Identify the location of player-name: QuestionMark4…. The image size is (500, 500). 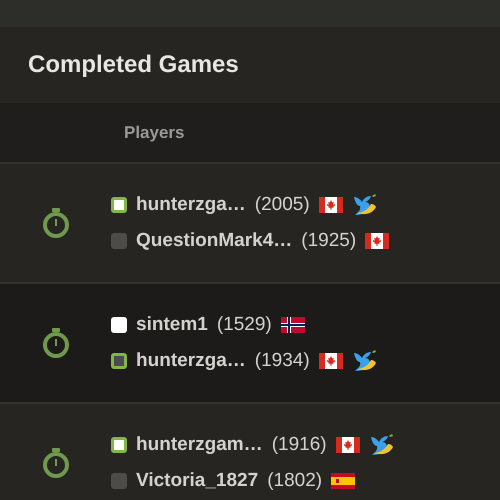
(214, 241).